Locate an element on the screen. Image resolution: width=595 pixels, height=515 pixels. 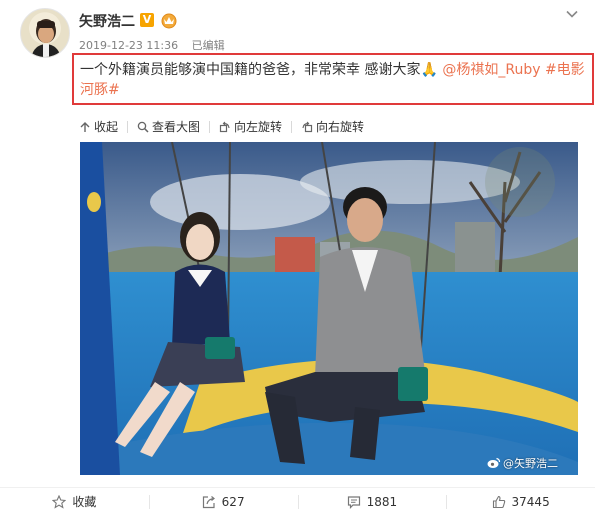
weibo-icon is located at coordinates (494, 462).